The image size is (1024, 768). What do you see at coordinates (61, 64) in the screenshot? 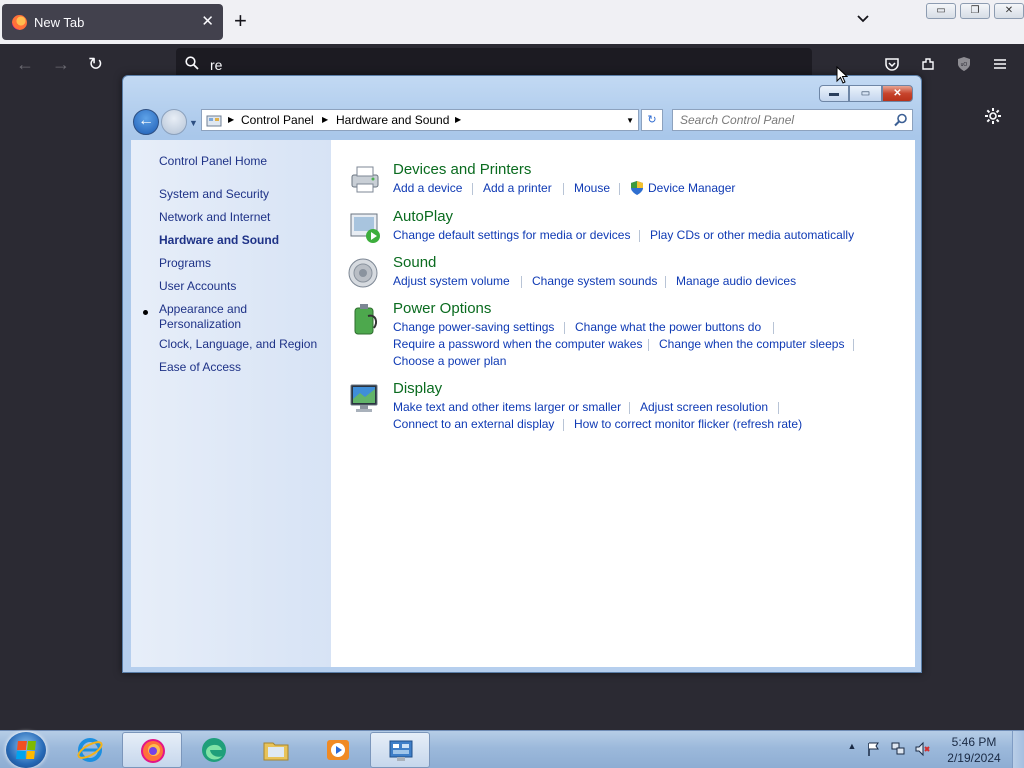
I see `forward-arrow-icon: →` at bounding box center [61, 64].